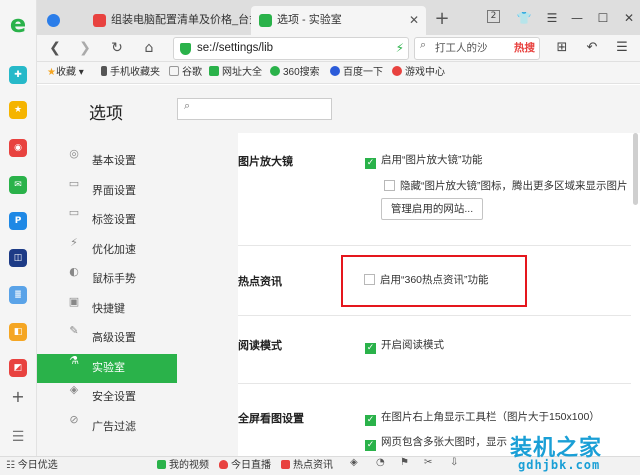 This screenshot has height=475, width=640. Describe the element at coordinates (65, 73) in the screenshot. I see `bookmark-favorites: ★收藏 ▾` at that location.